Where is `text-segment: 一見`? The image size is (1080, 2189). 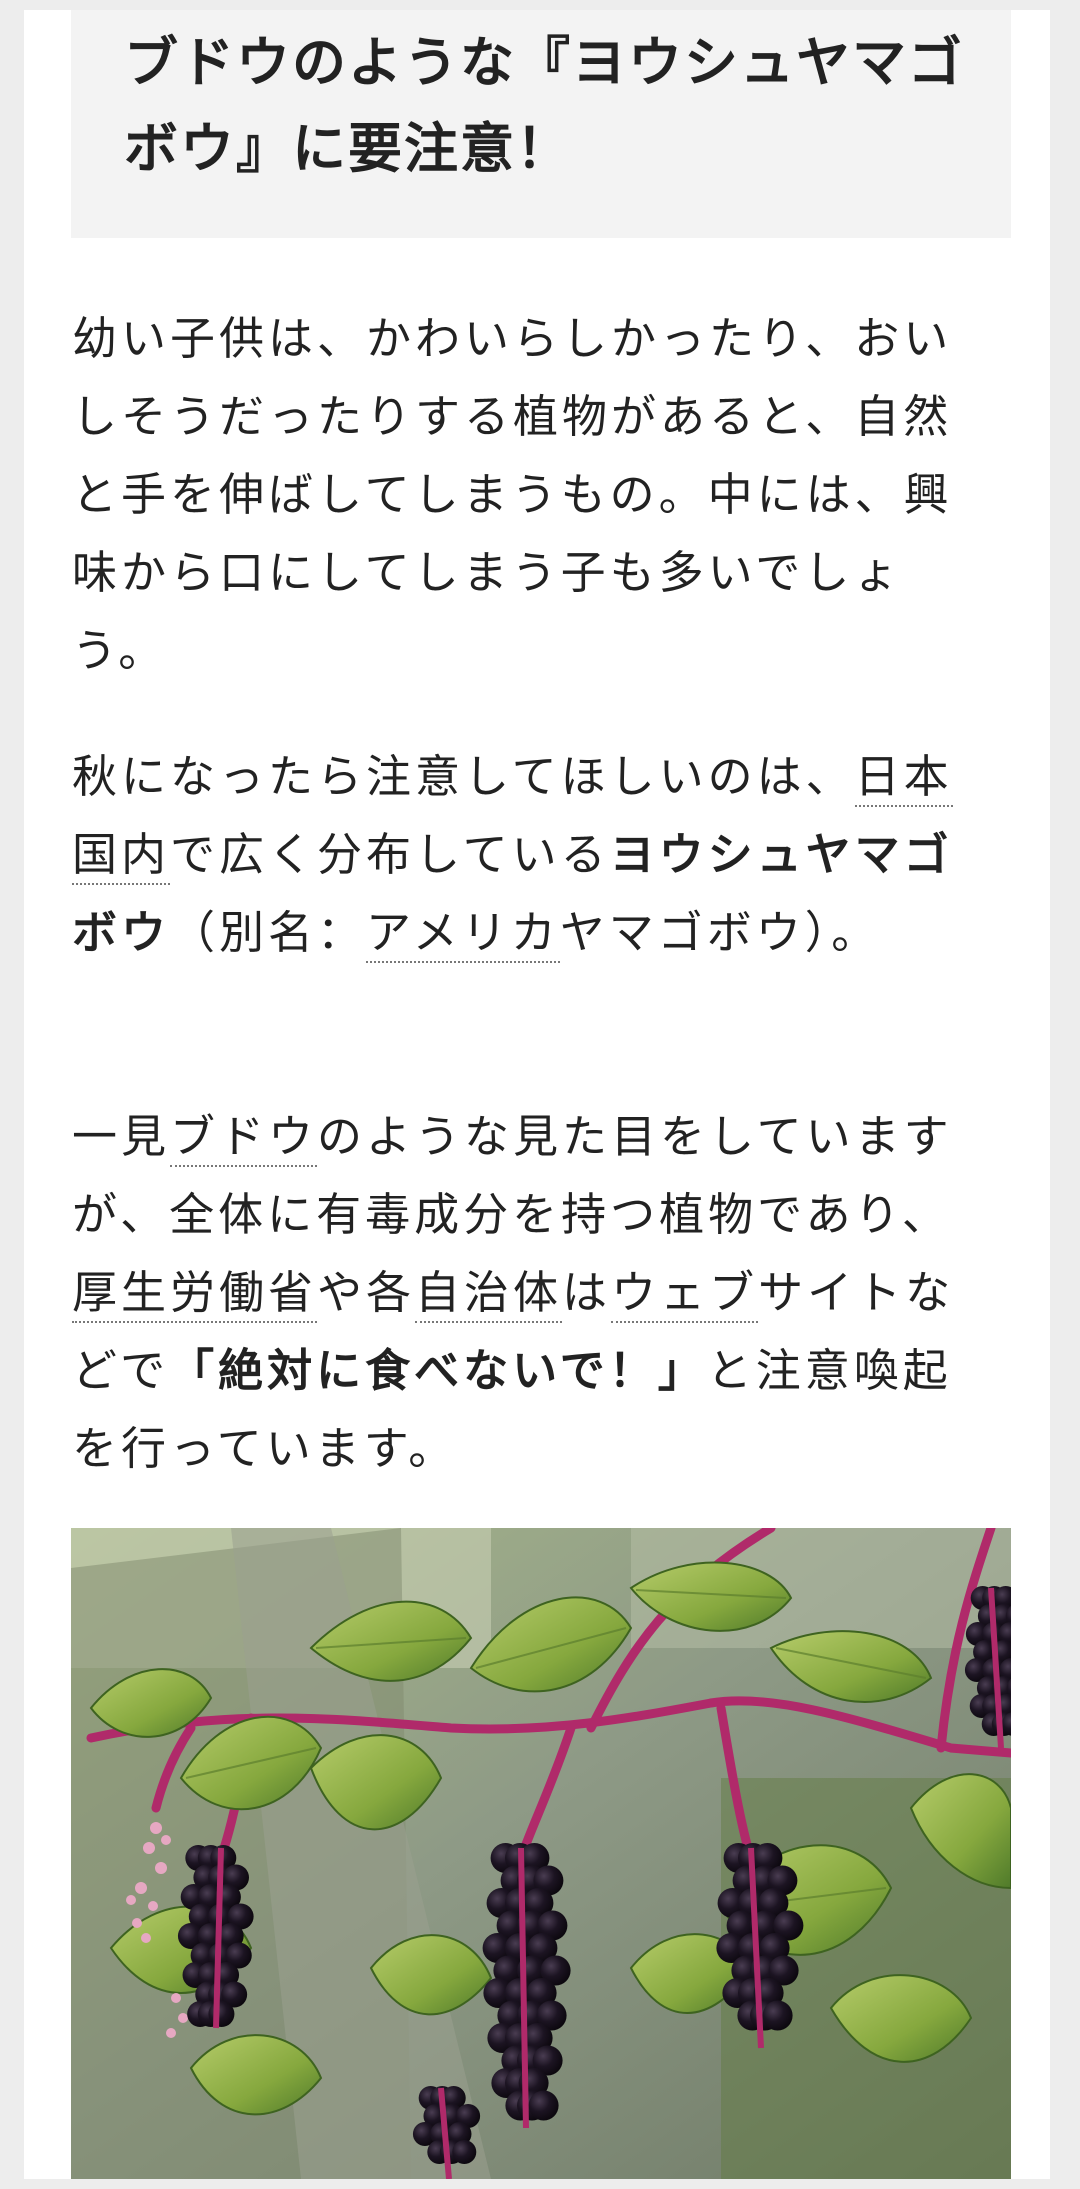 text-segment: 一見 is located at coordinates (121, 1136).